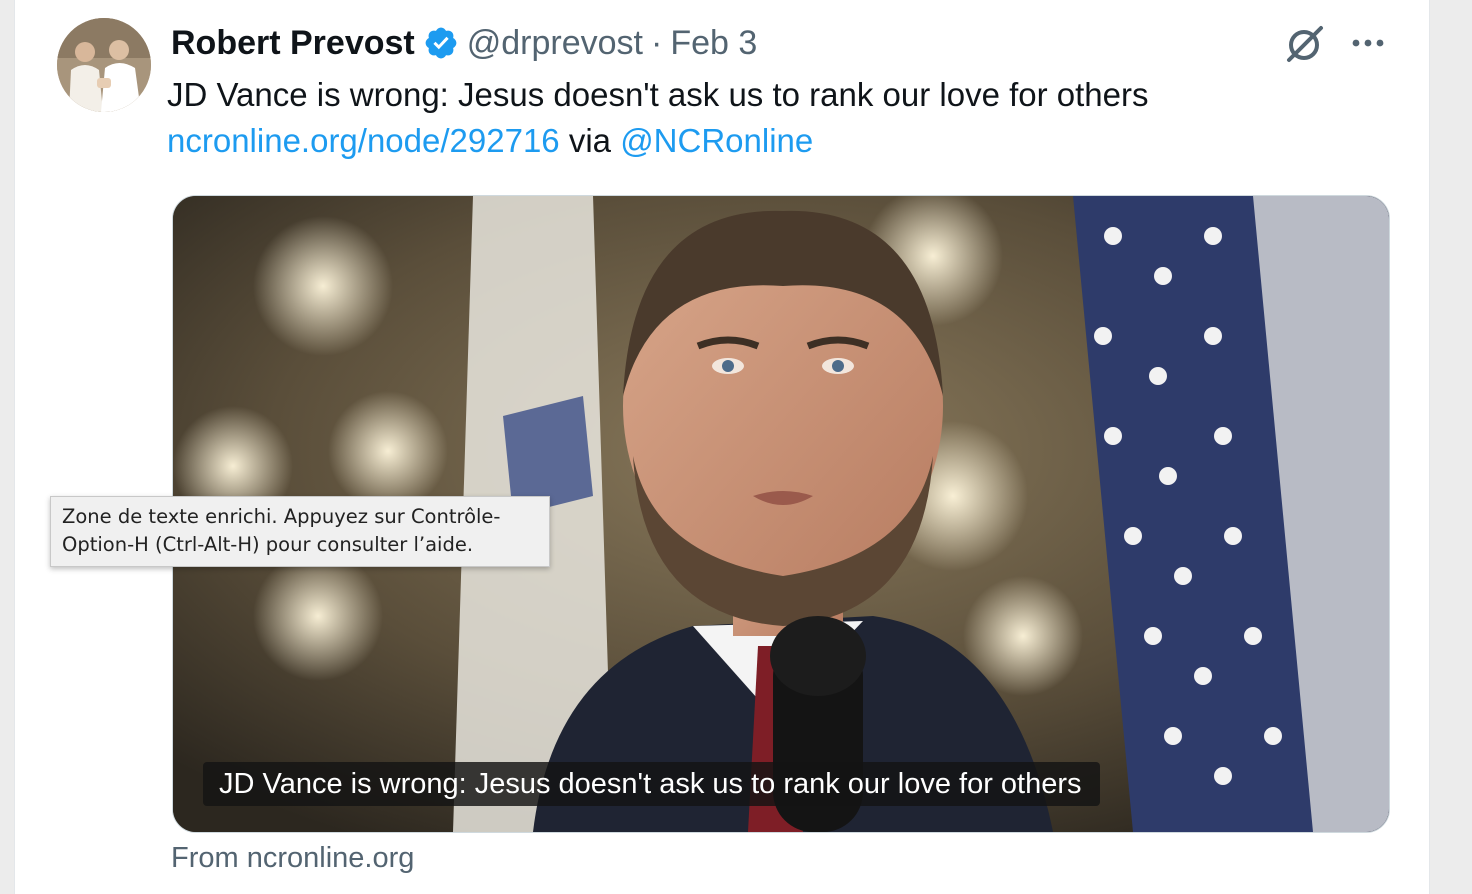 Image resolution: width=1472 pixels, height=894 pixels. I want to click on tweet-text-links: ncronline.org/node/292716 via @NCRonline, so click(767, 141).